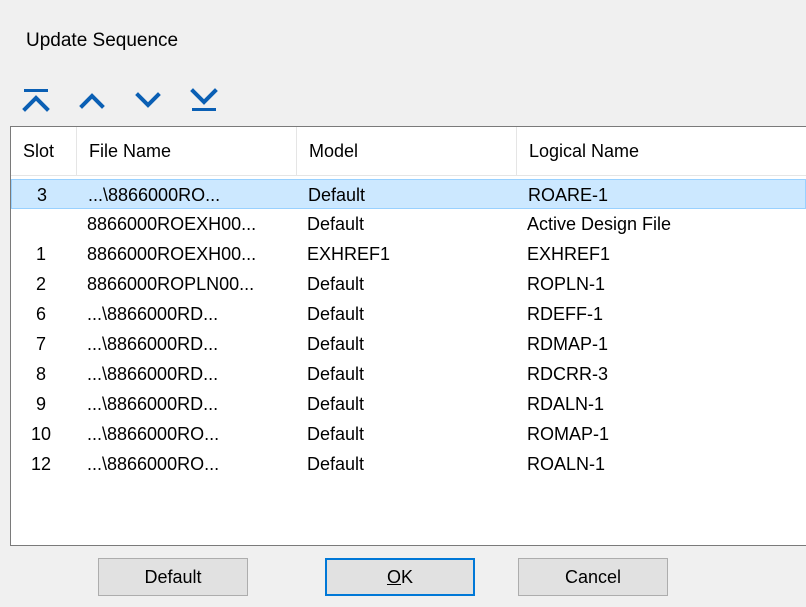 The image size is (806, 607). What do you see at coordinates (102, 40) in the screenshot?
I see `dialog-title: Update Sequence` at bounding box center [102, 40].